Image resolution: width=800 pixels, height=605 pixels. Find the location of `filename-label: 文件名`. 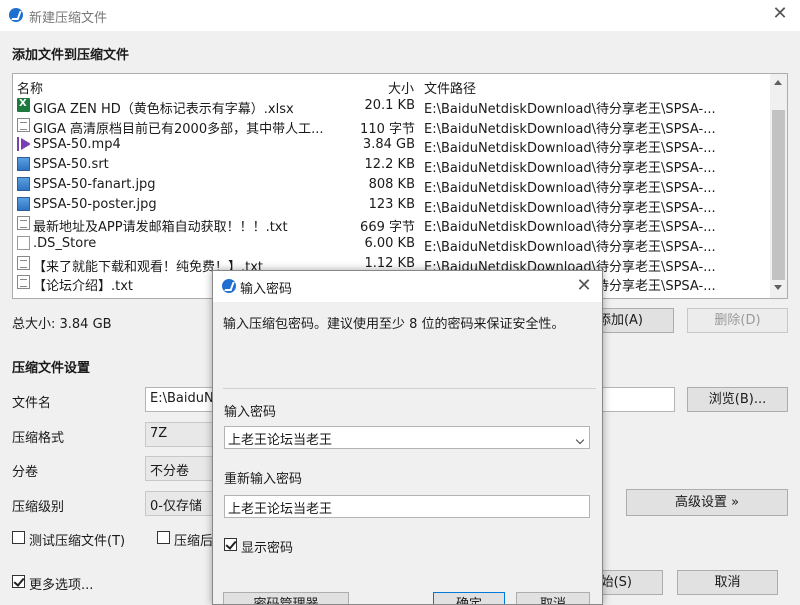

filename-label: 文件名 is located at coordinates (32, 403).